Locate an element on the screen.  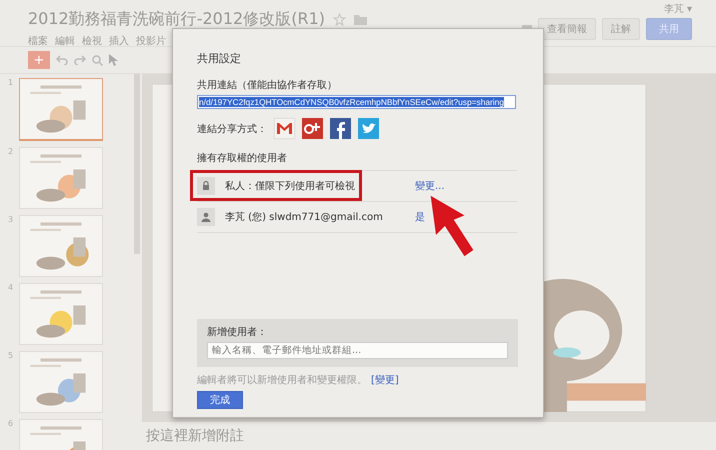
done-button: 完成 is located at coordinates (220, 400).